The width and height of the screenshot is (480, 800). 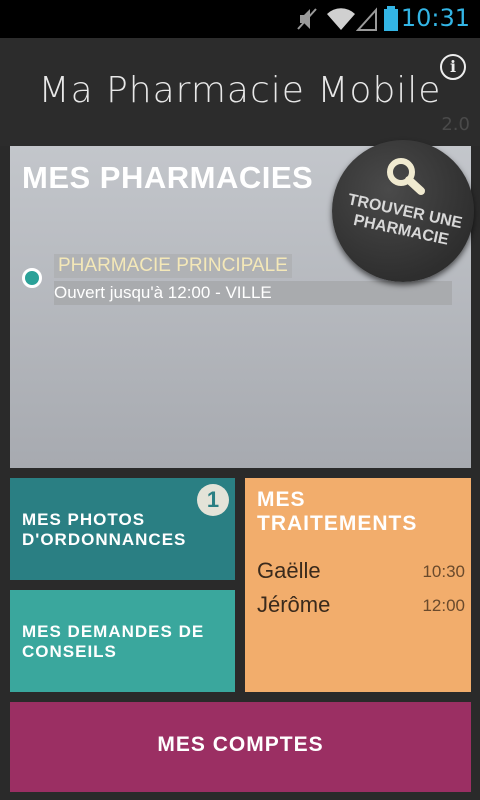 What do you see at coordinates (453, 67) in the screenshot?
I see `info-icon: i` at bounding box center [453, 67].